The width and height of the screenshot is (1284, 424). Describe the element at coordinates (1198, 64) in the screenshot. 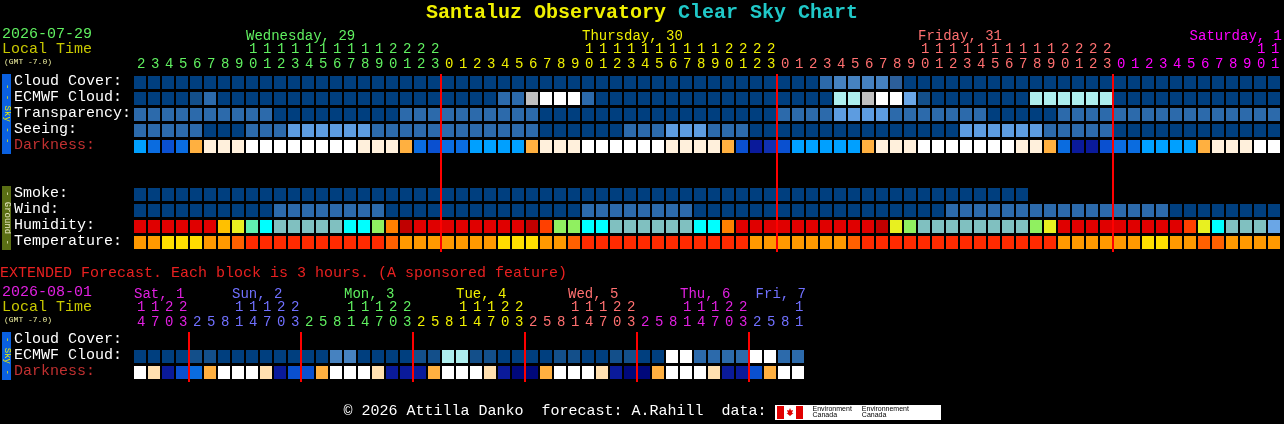

I see `hour-digits: 0 1 2 3 4 5 6 7 8 9 0 1` at that location.